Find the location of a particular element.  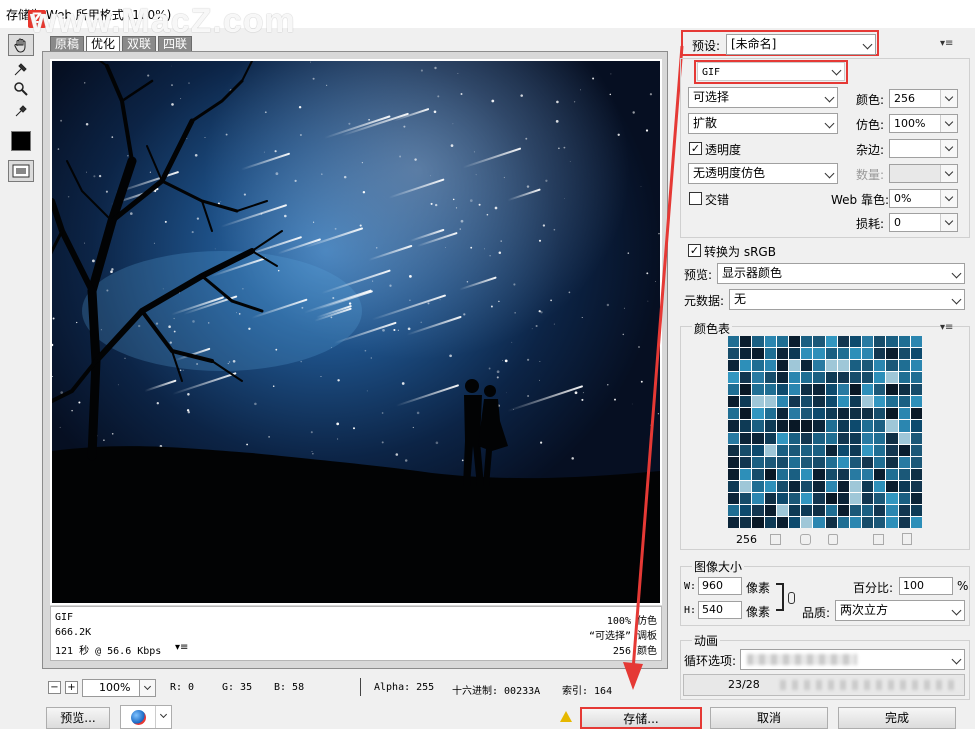

new-color-icon is located at coordinates (878, 539).